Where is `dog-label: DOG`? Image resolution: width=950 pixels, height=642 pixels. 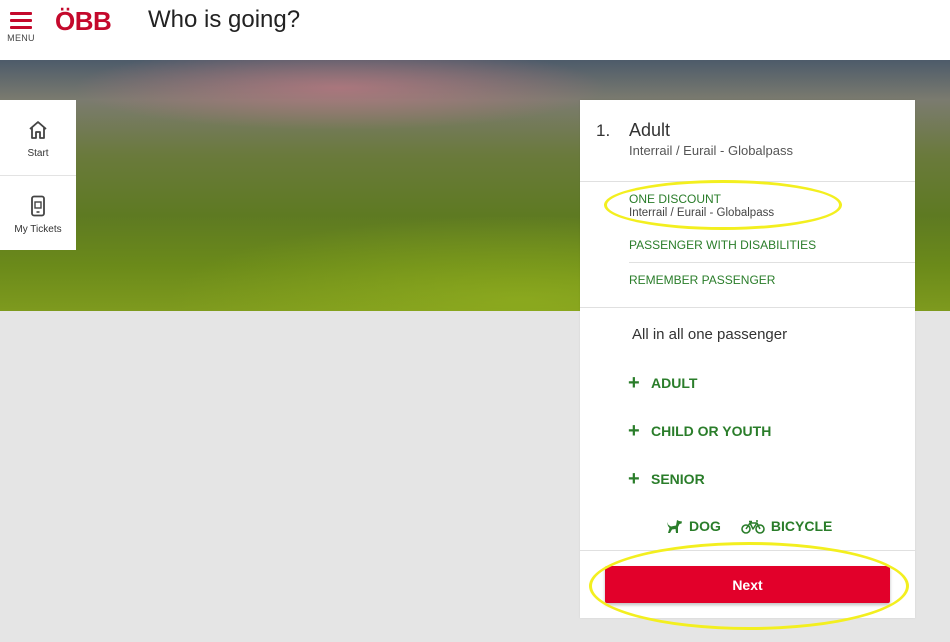 dog-label: DOG is located at coordinates (705, 526).